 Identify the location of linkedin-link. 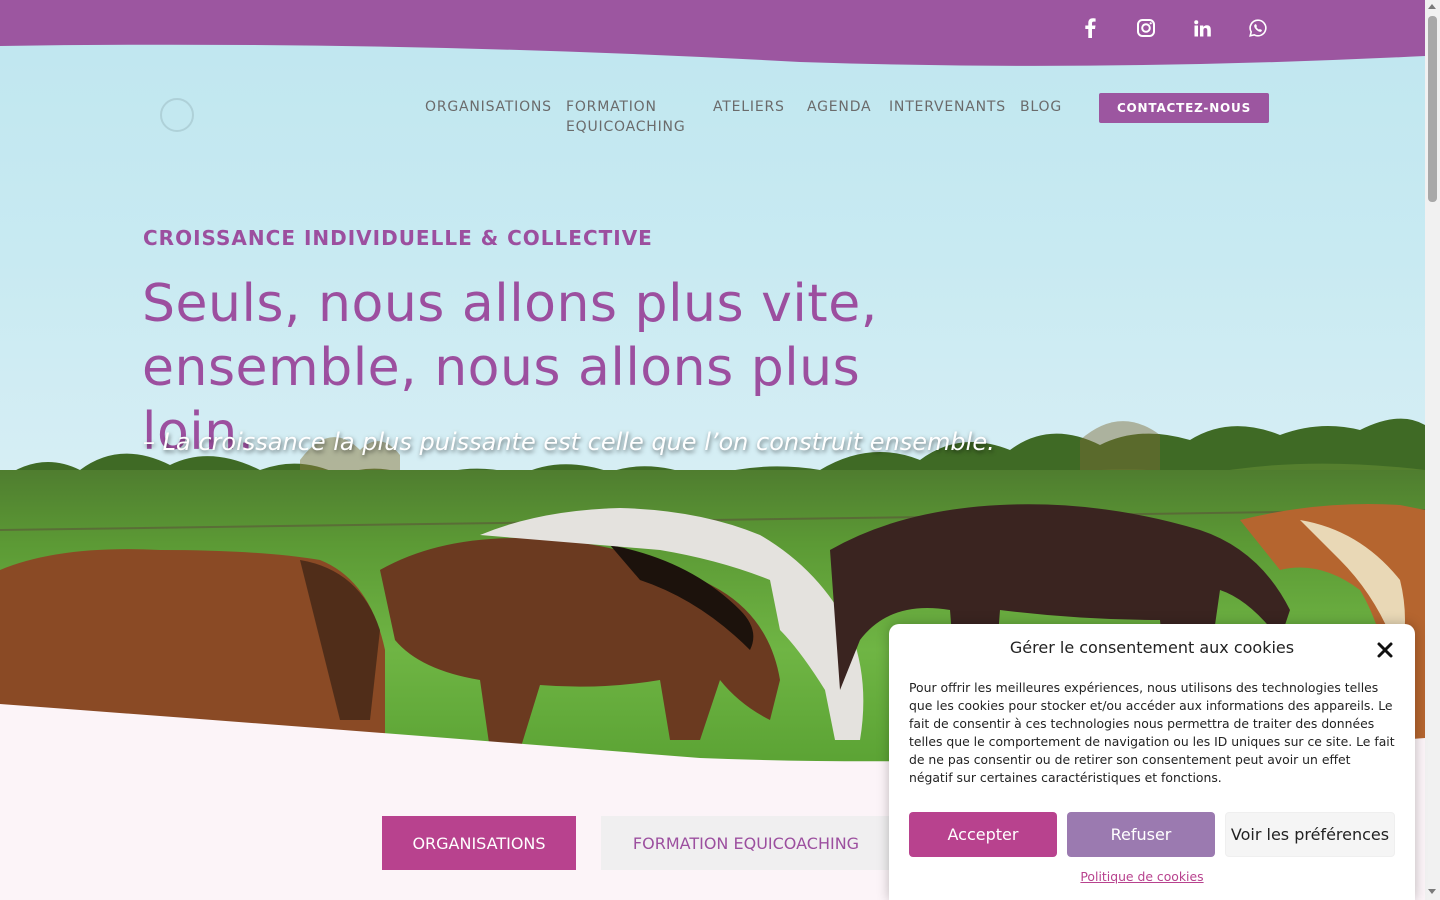
(1202, 28).